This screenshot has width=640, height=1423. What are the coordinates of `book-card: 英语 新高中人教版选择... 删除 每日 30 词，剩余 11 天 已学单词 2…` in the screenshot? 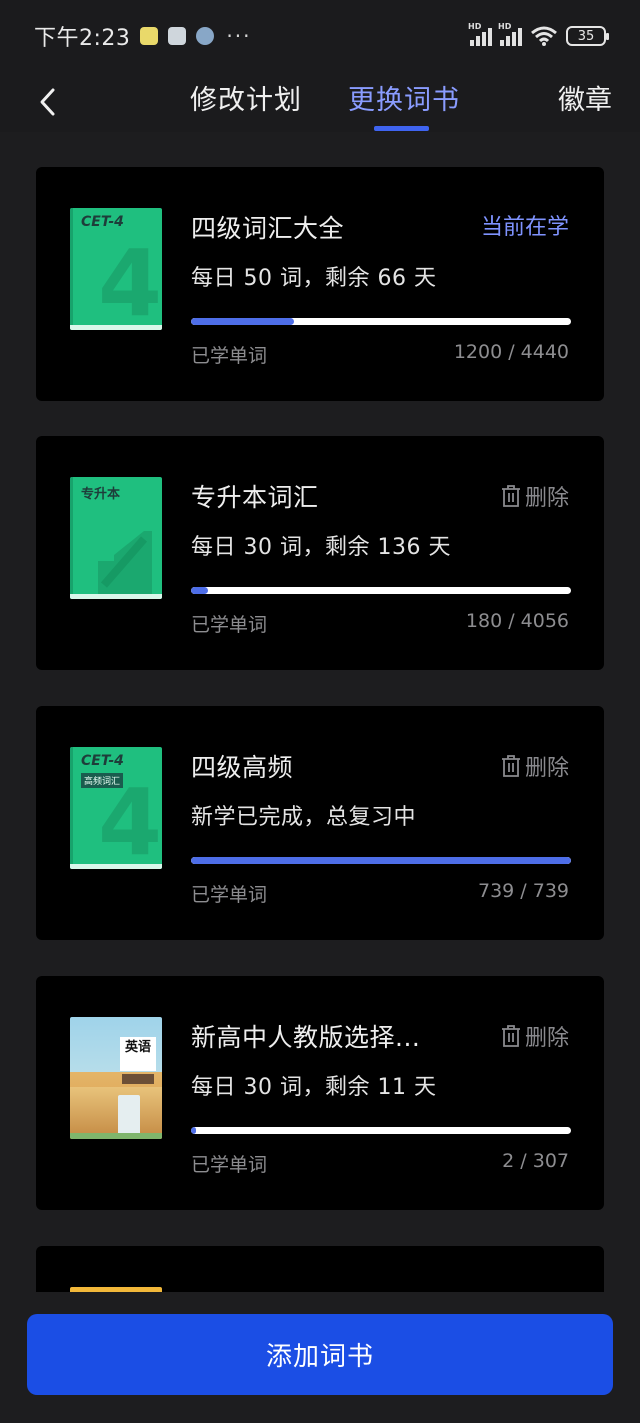 It's located at (320, 1093).